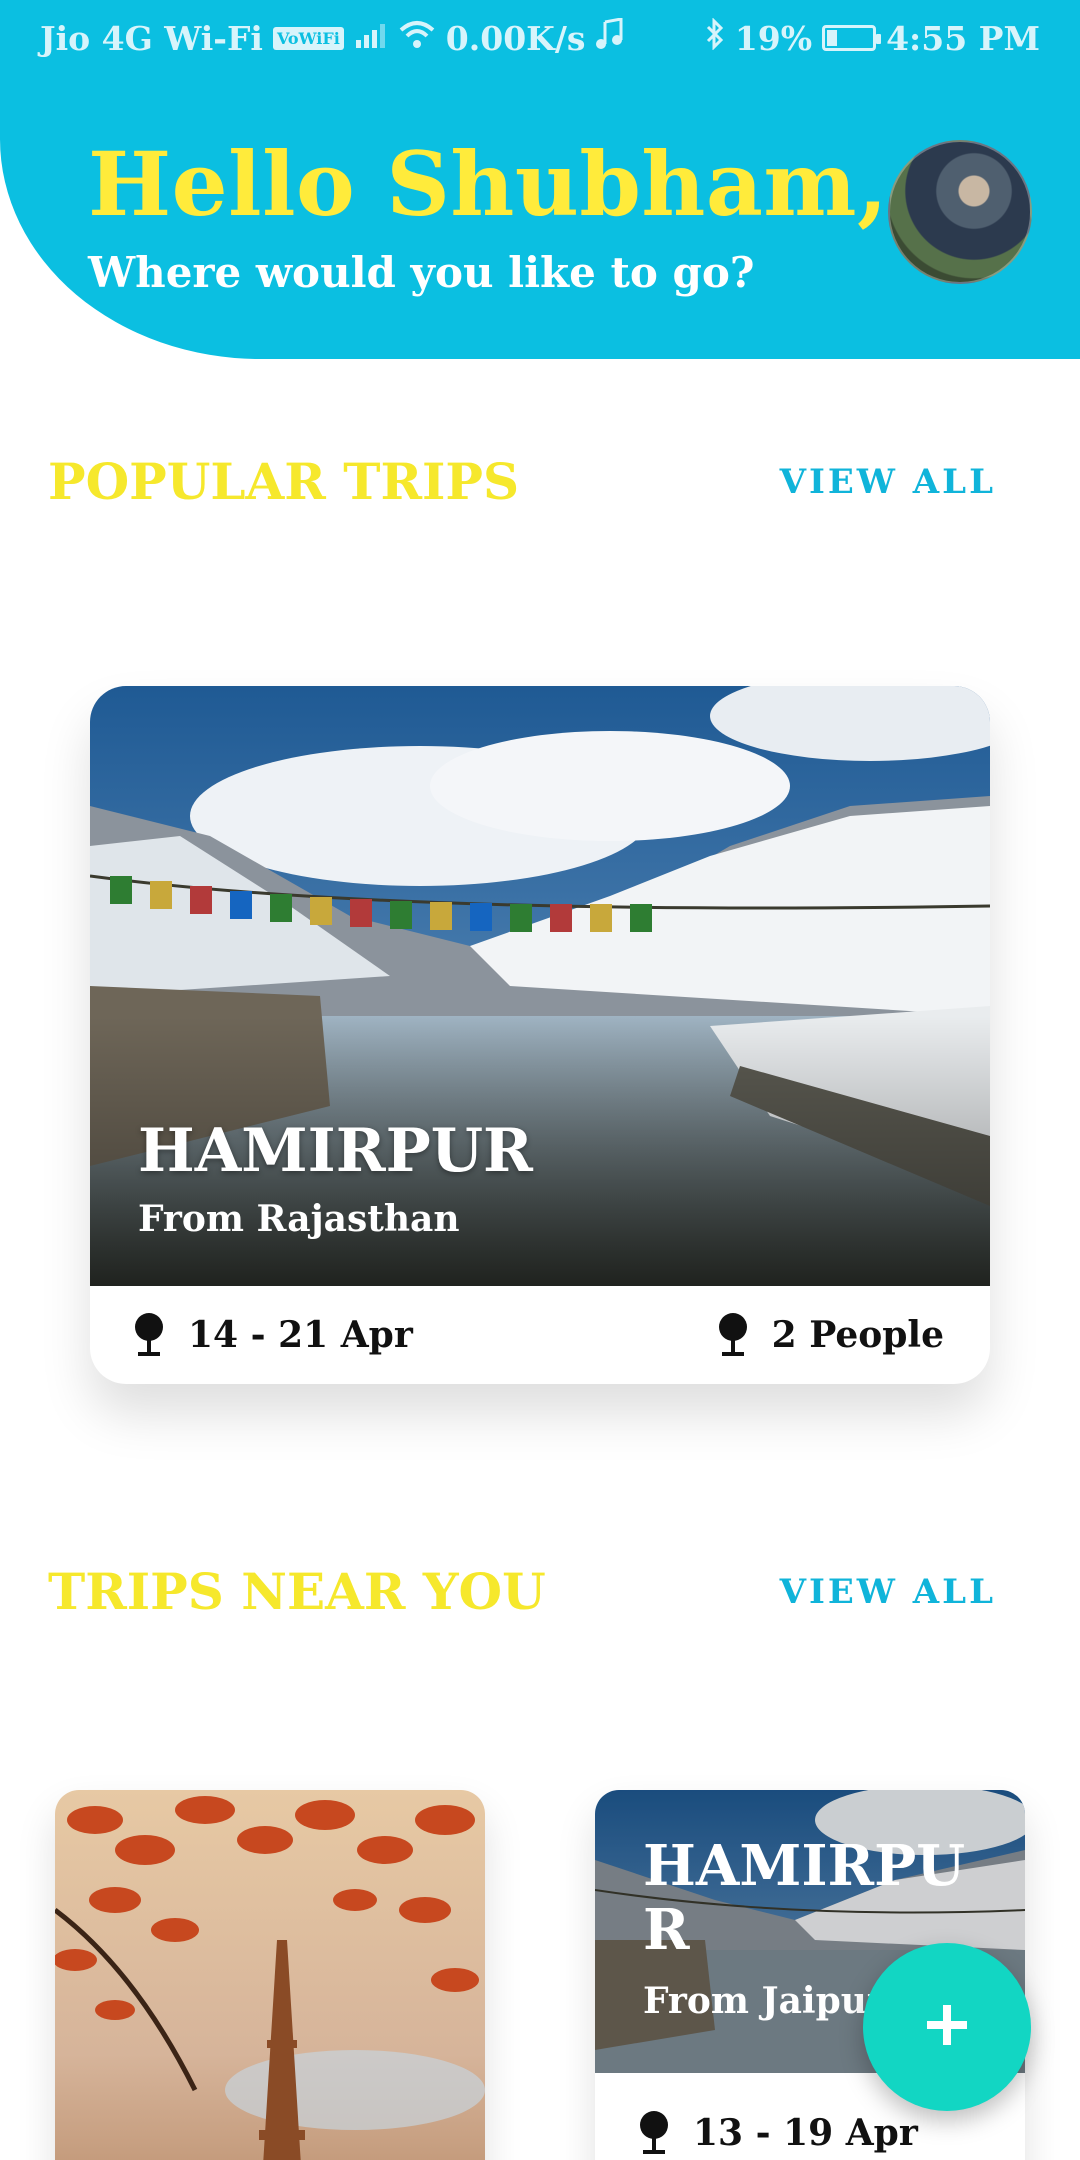  I want to click on trip-dates: 13 - 19 Apr, so click(805, 2133).